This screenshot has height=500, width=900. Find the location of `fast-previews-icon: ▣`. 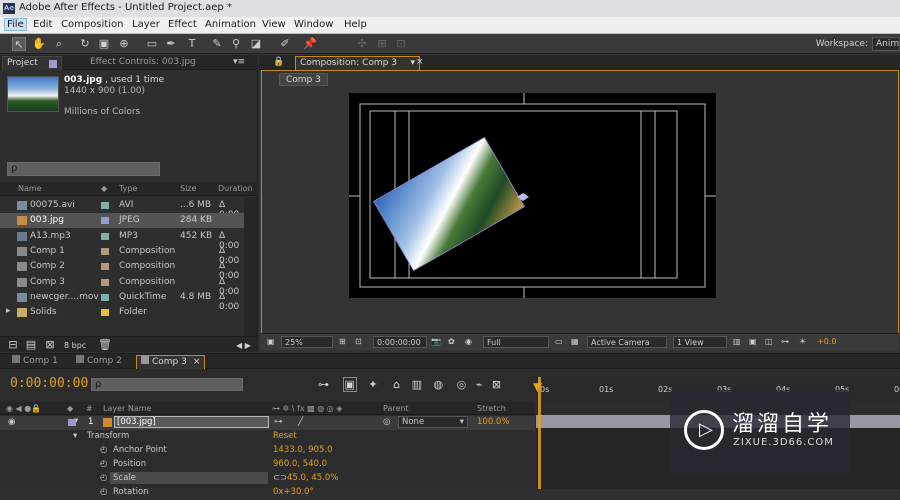

fast-previews-icon: ▣ is located at coordinates (753, 342).